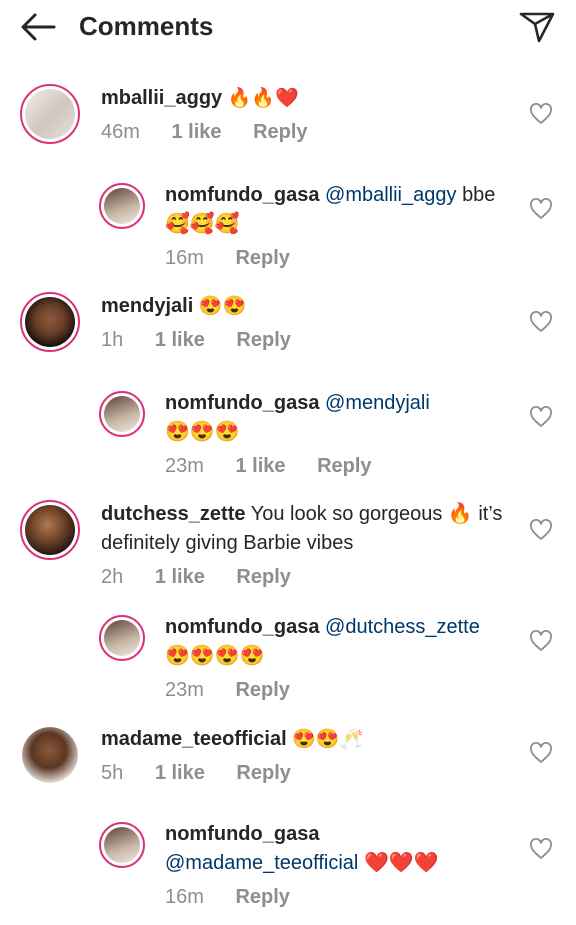 The height and width of the screenshot is (925, 576). Describe the element at coordinates (263, 98) in the screenshot. I see `comment-text: 🔥🔥❤️` at that location.